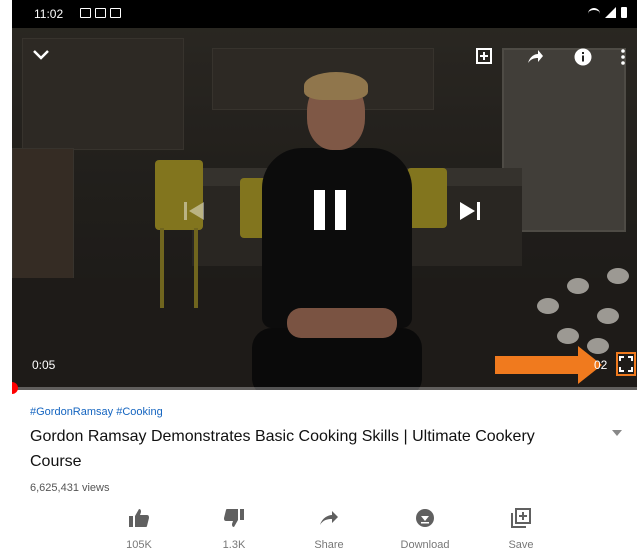  What do you see at coordinates (624, 12) in the screenshot?
I see `battery-icon` at bounding box center [624, 12].